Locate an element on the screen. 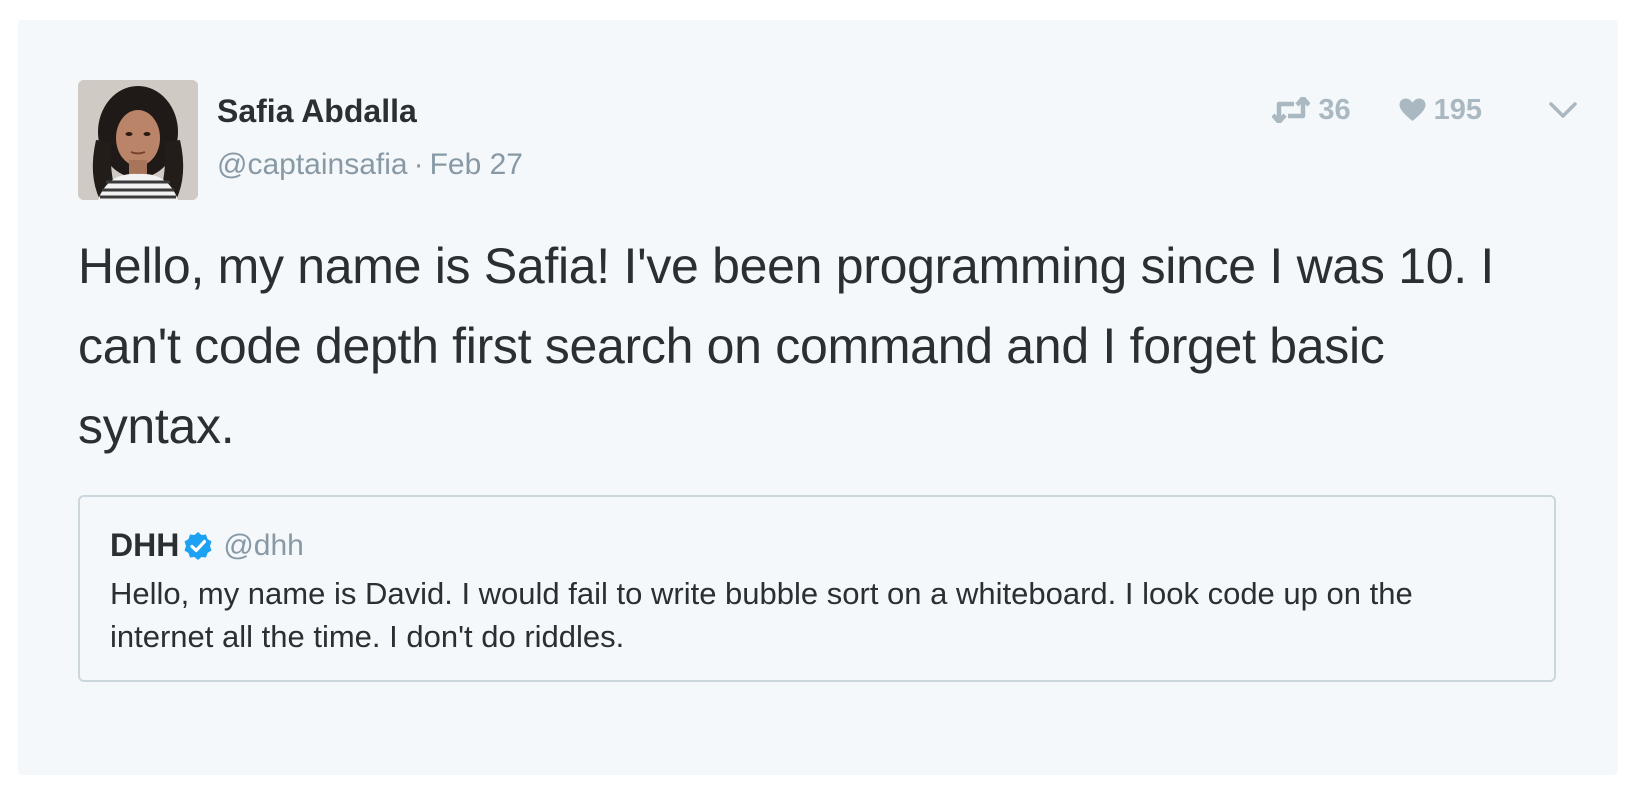  author-name: Safia Abdalla is located at coordinates (317, 111).